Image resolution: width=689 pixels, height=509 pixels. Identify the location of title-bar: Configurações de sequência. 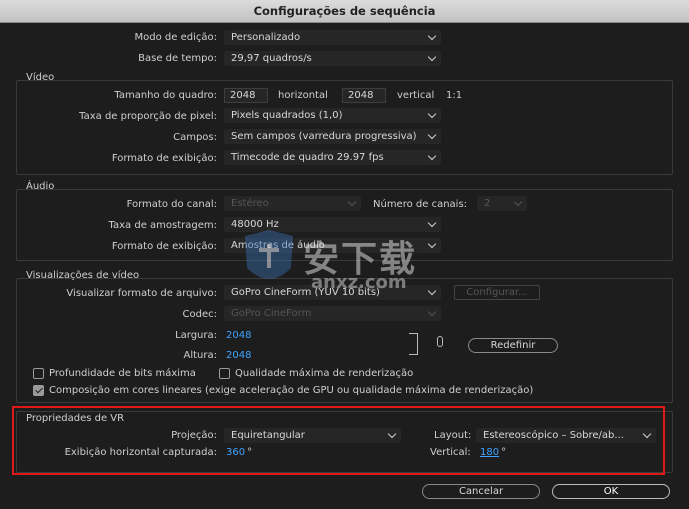
(344, 11).